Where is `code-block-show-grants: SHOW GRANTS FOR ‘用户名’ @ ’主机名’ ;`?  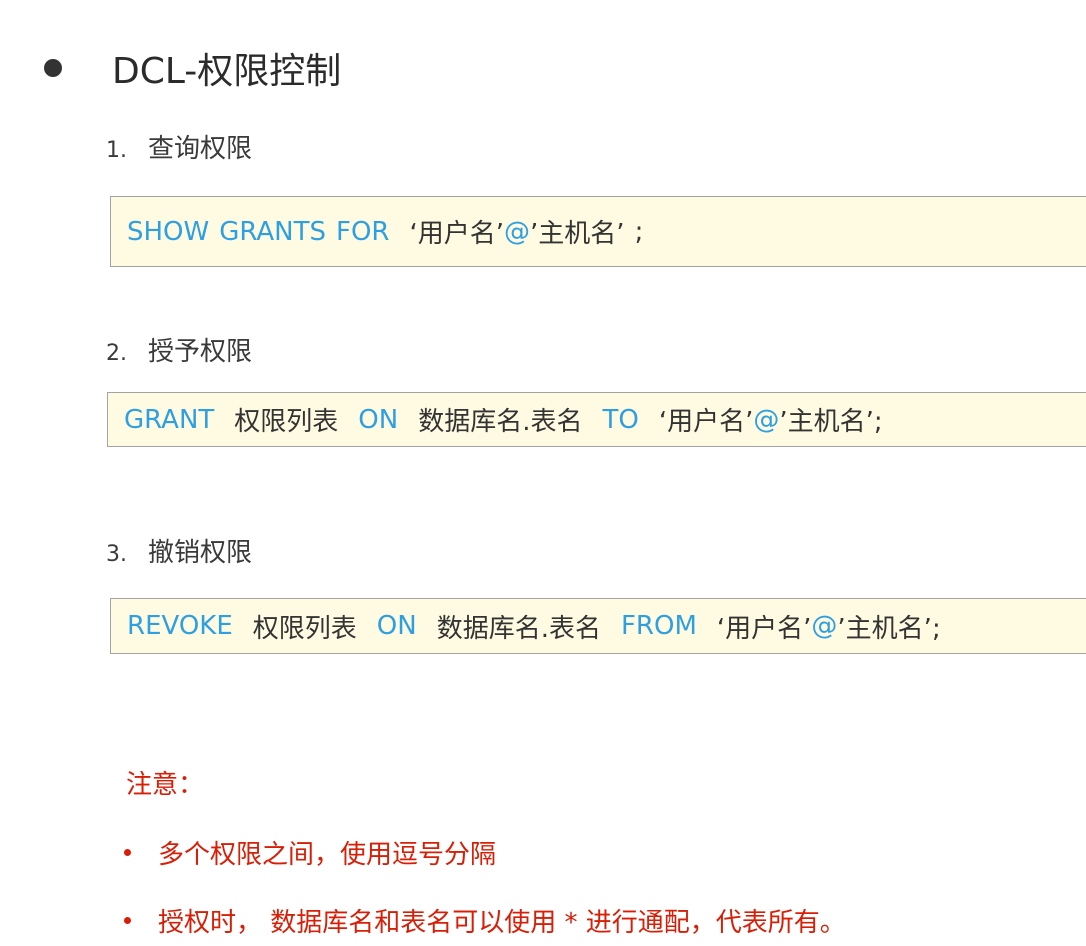 code-block-show-grants: SHOW GRANTS FOR ‘用户名’ @ ’主机名’ ; is located at coordinates (598, 231).